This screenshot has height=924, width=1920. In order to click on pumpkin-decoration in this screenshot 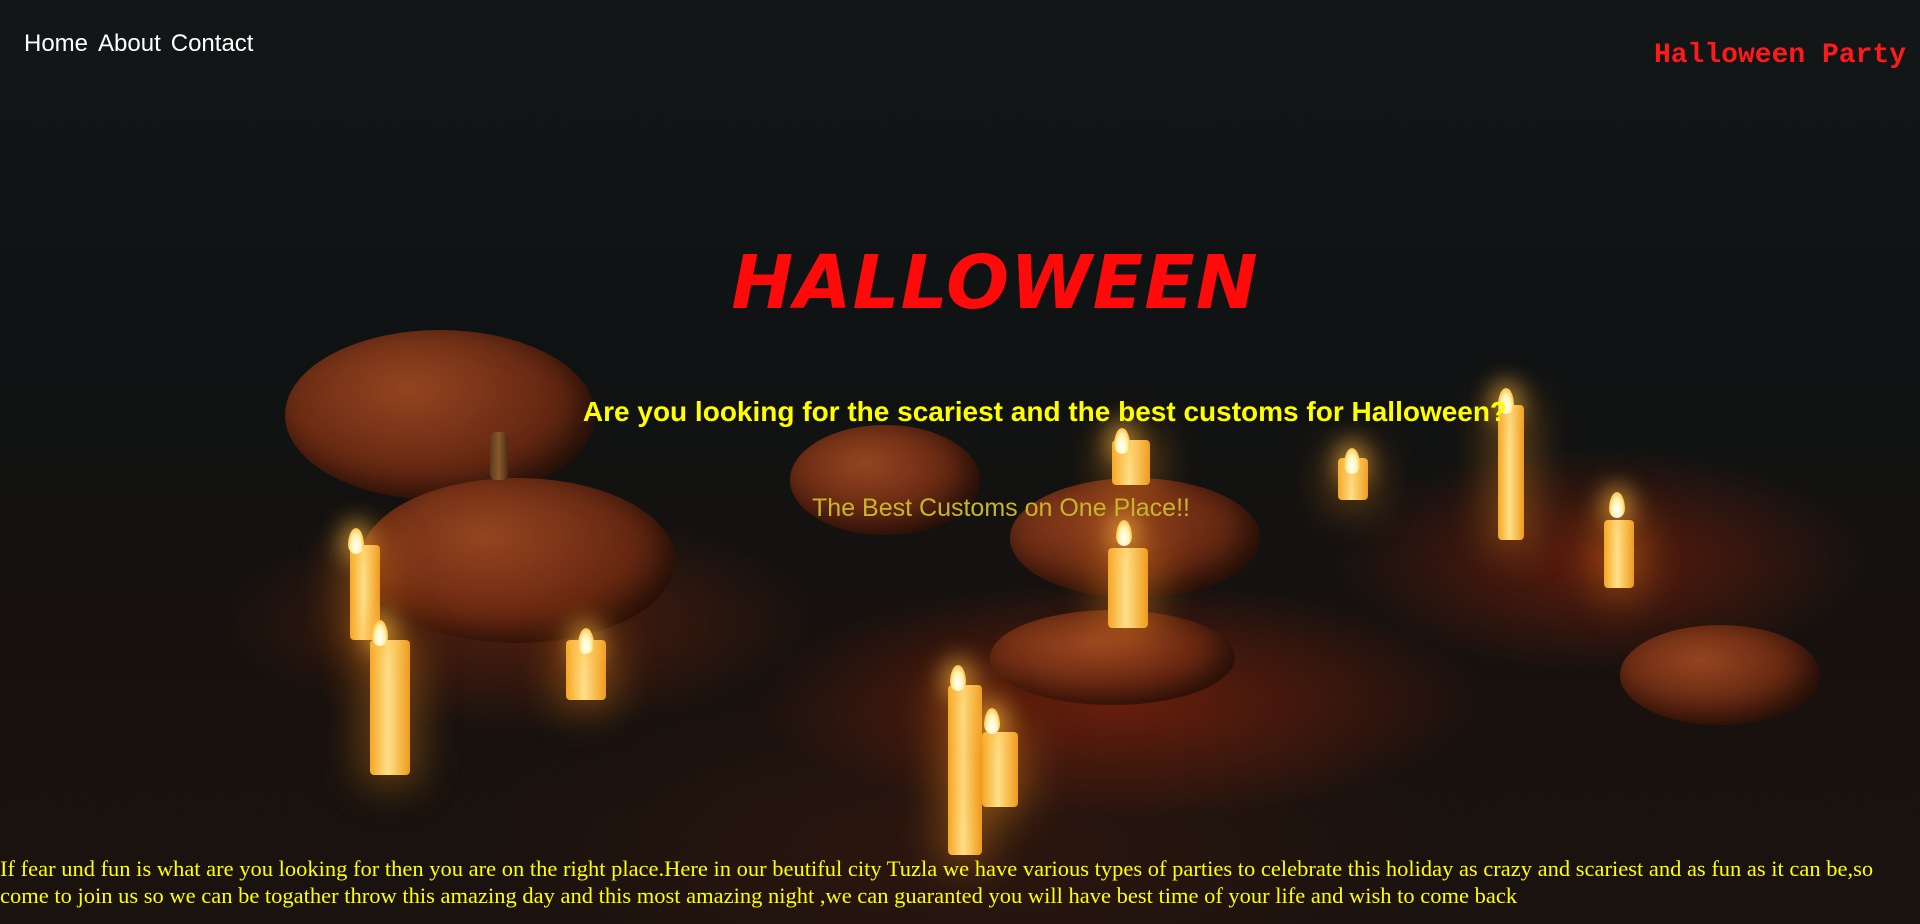, I will do `click(1720, 675)`.